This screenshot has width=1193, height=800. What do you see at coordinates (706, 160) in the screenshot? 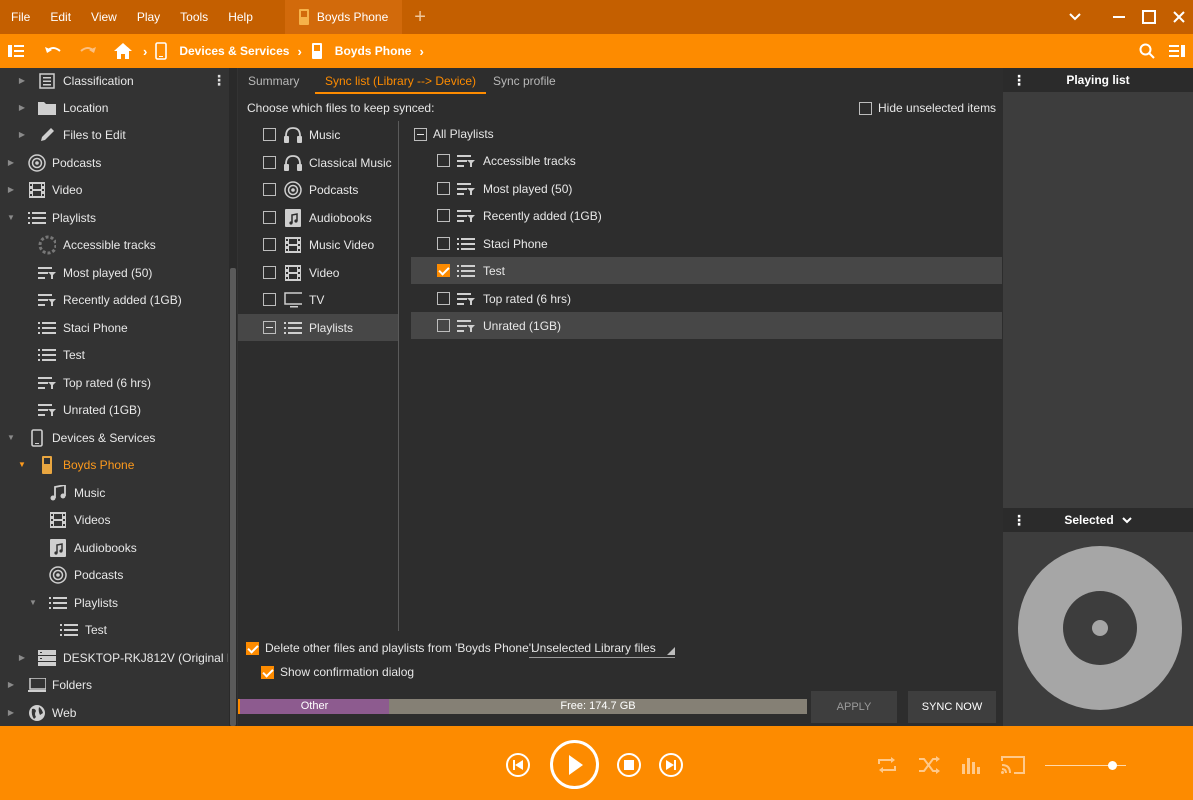
I see `playlist-row-accessible-tracks: Accessible tracks` at bounding box center [706, 160].